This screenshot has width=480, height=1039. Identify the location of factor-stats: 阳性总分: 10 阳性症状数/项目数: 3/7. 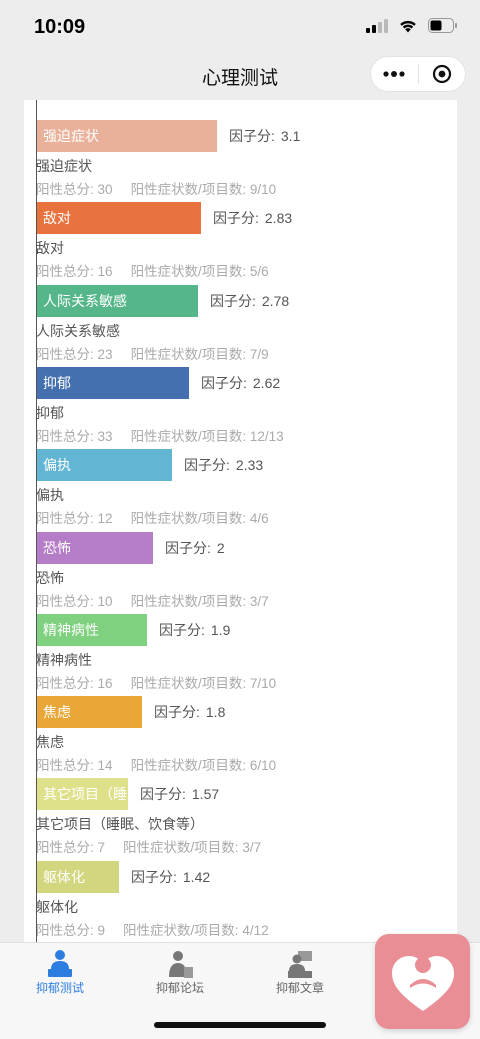
(152, 600).